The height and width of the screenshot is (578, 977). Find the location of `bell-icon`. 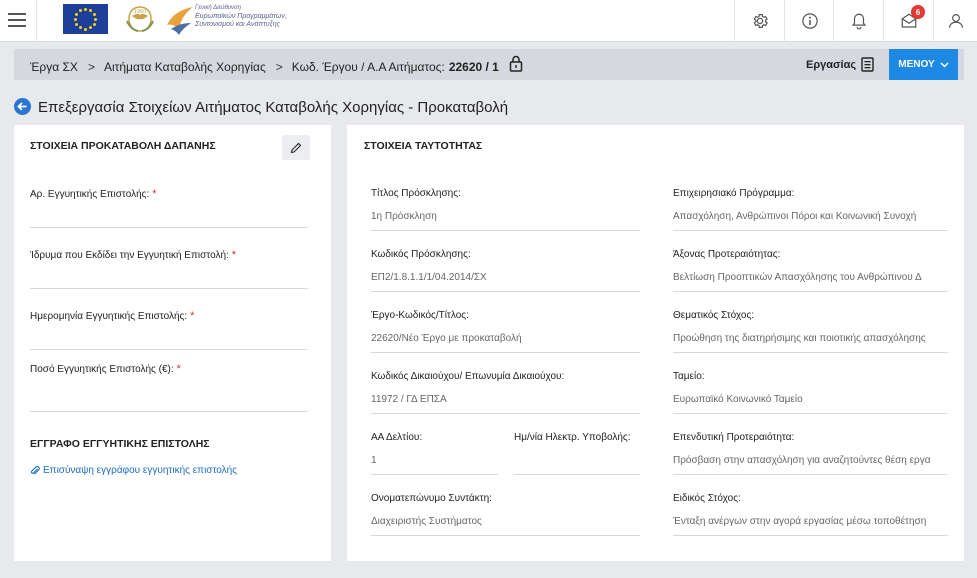

bell-icon is located at coordinates (858, 21).